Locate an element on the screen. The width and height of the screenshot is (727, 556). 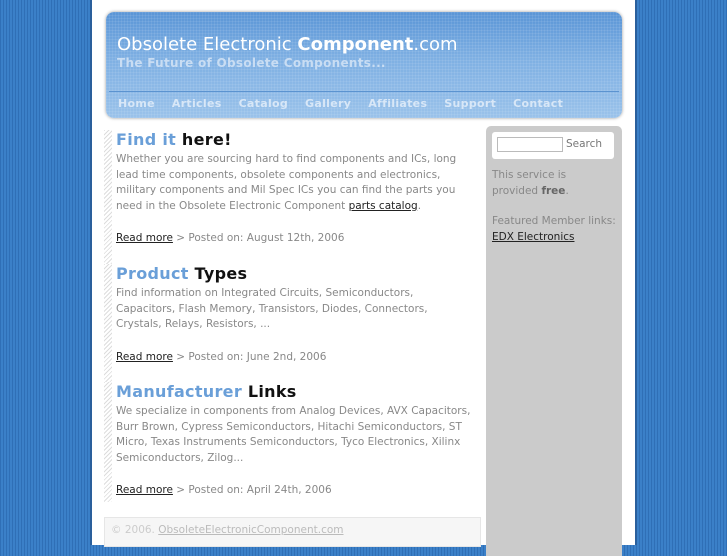
site-title: Obsolete Electronic Component.com is located at coordinates (287, 44).